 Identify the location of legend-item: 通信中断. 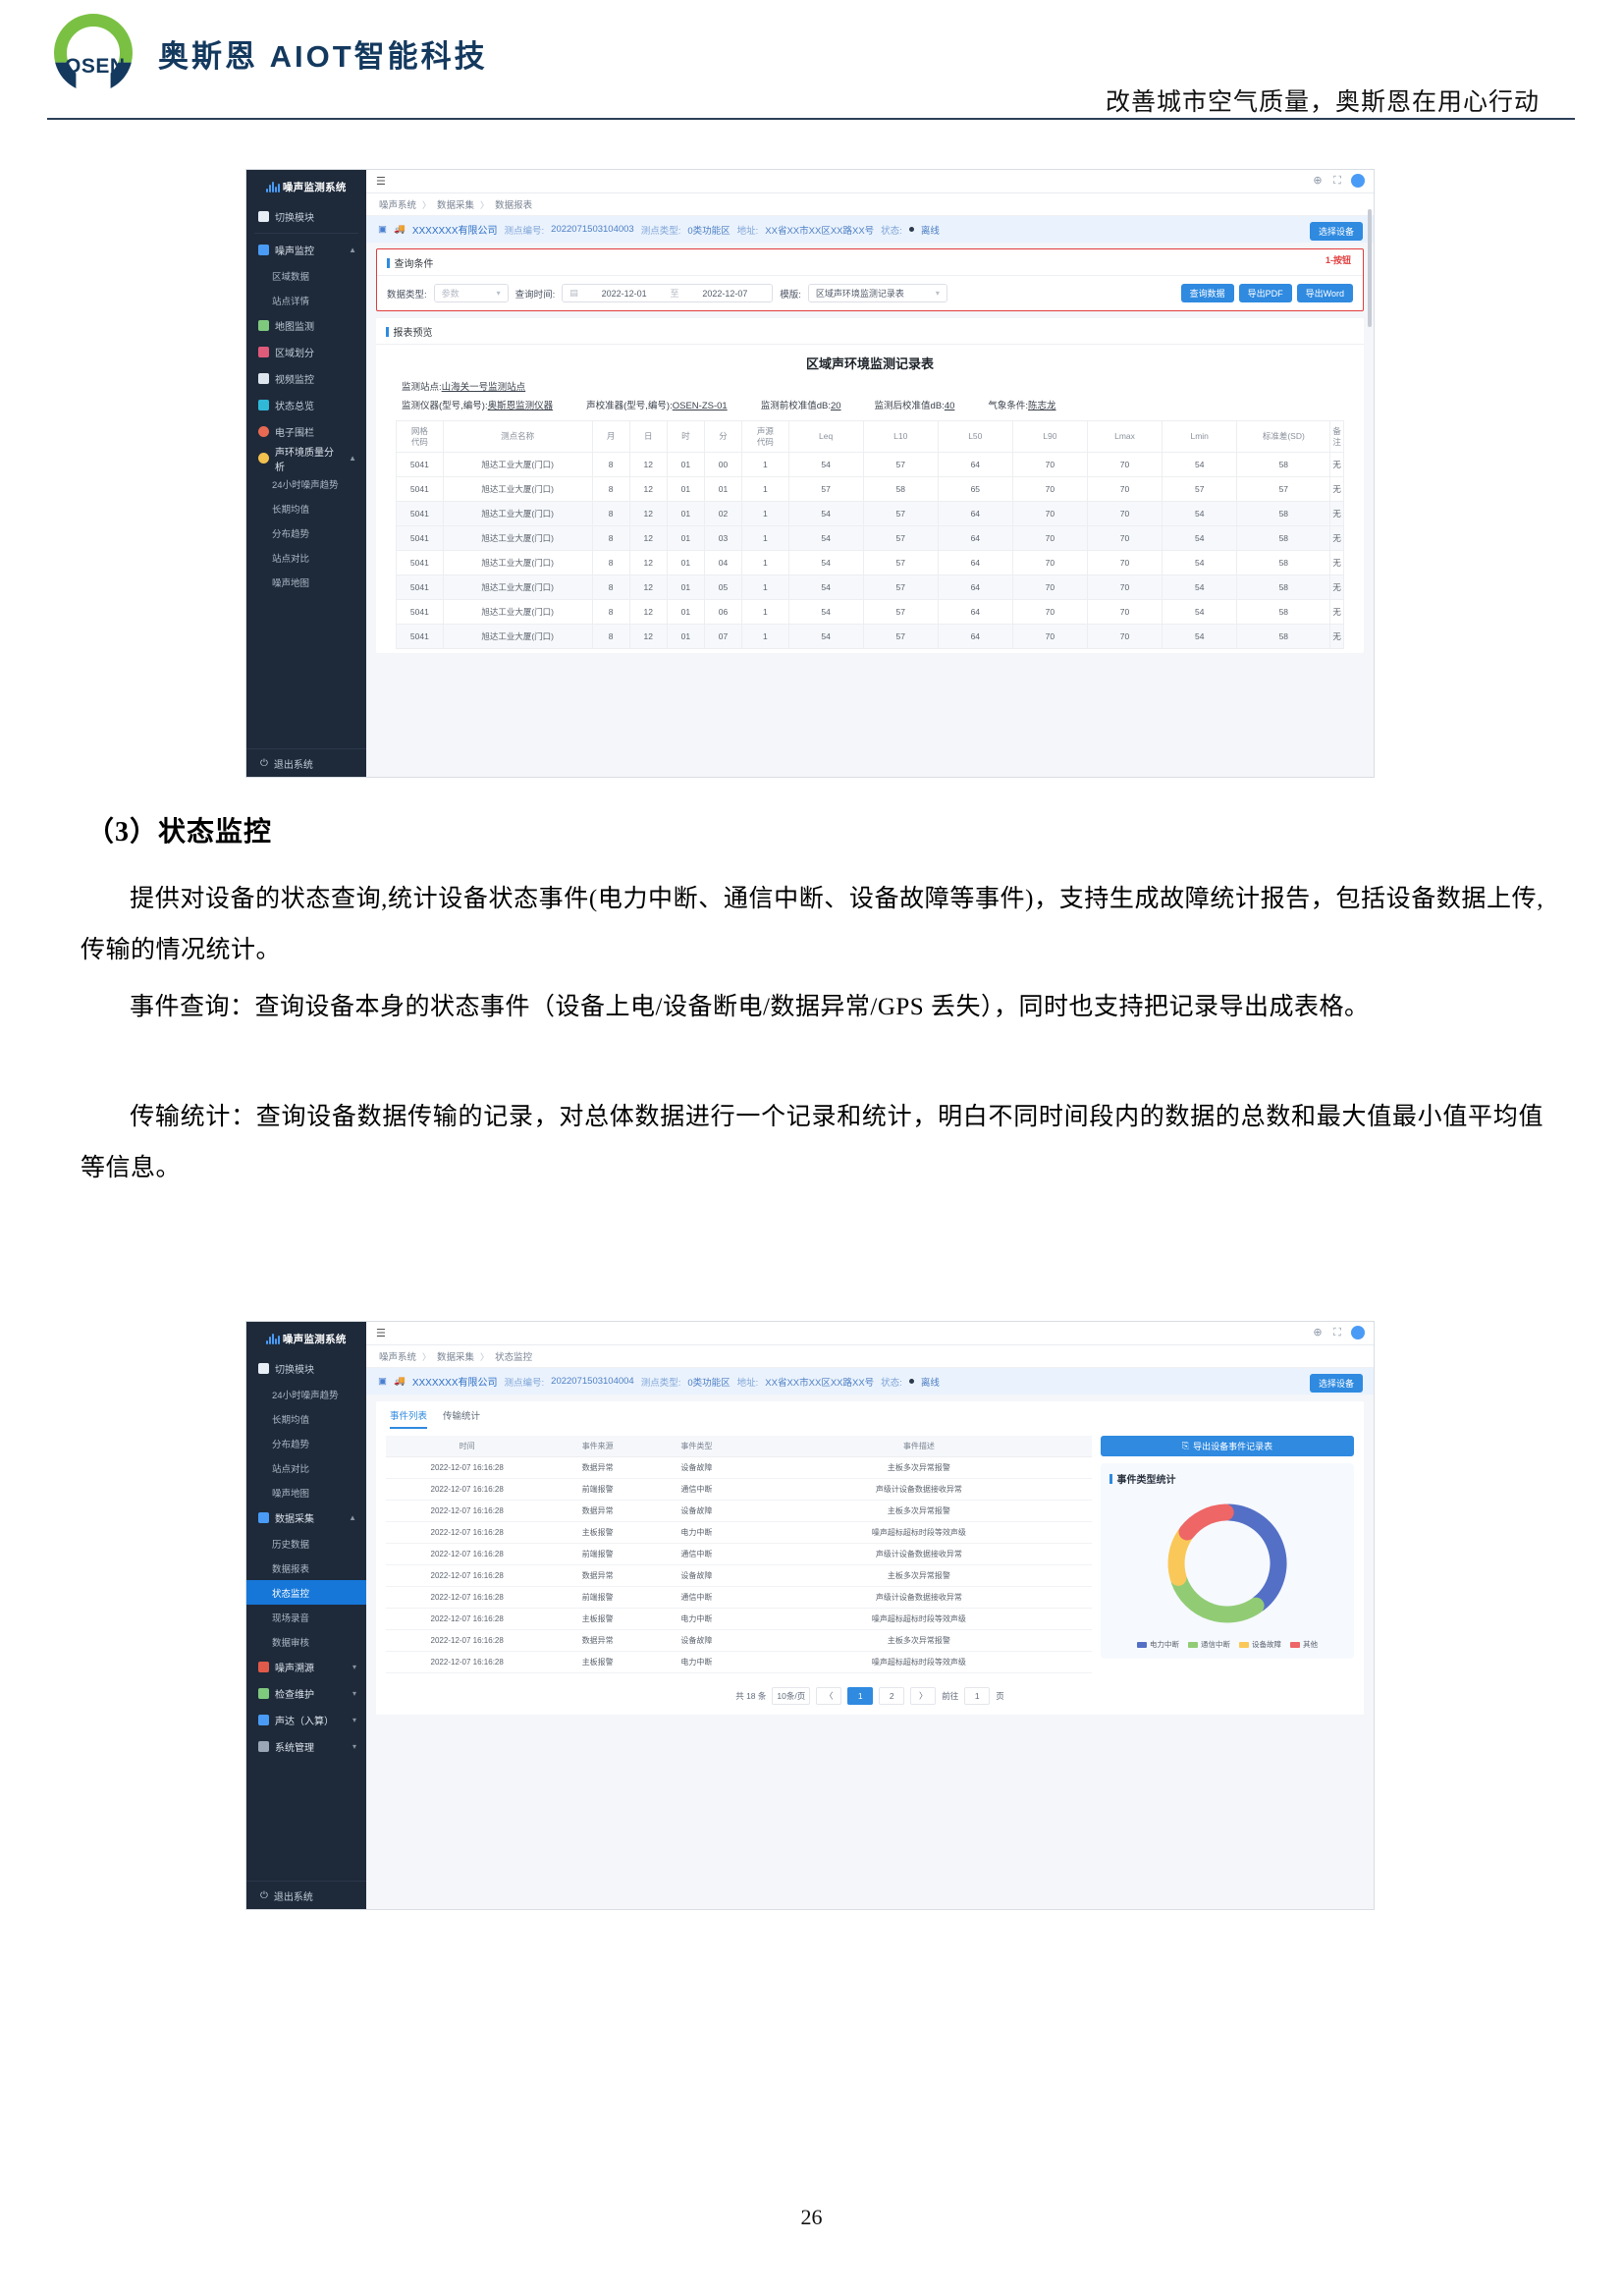
(1209, 1644).